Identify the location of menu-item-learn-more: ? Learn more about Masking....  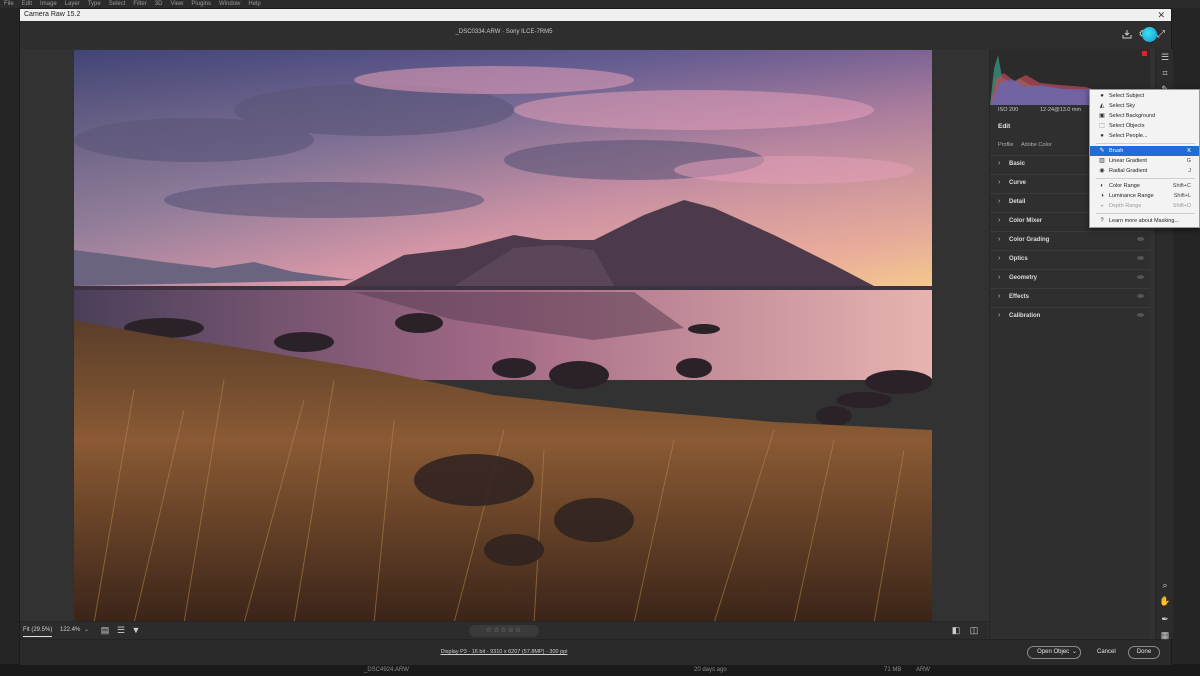
(1144, 221).